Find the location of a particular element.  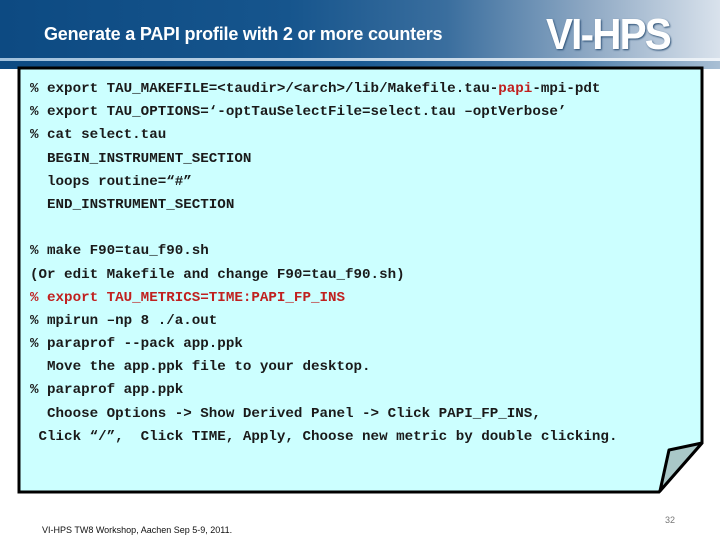

page-number: 32 is located at coordinates (670, 520).